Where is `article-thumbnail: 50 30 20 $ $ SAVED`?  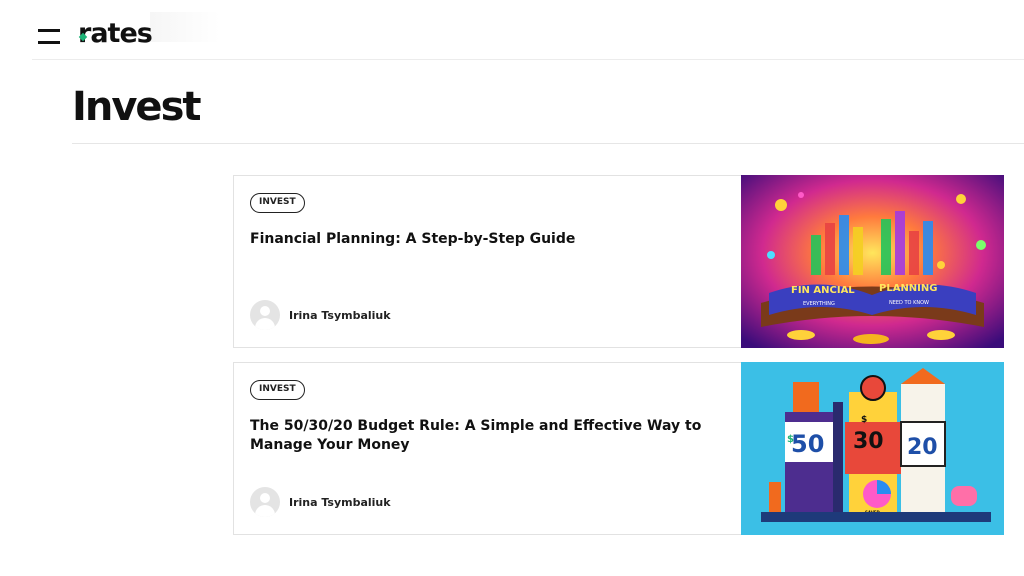
article-thumbnail: 50 30 20 $ $ SAVED is located at coordinates (872, 448).